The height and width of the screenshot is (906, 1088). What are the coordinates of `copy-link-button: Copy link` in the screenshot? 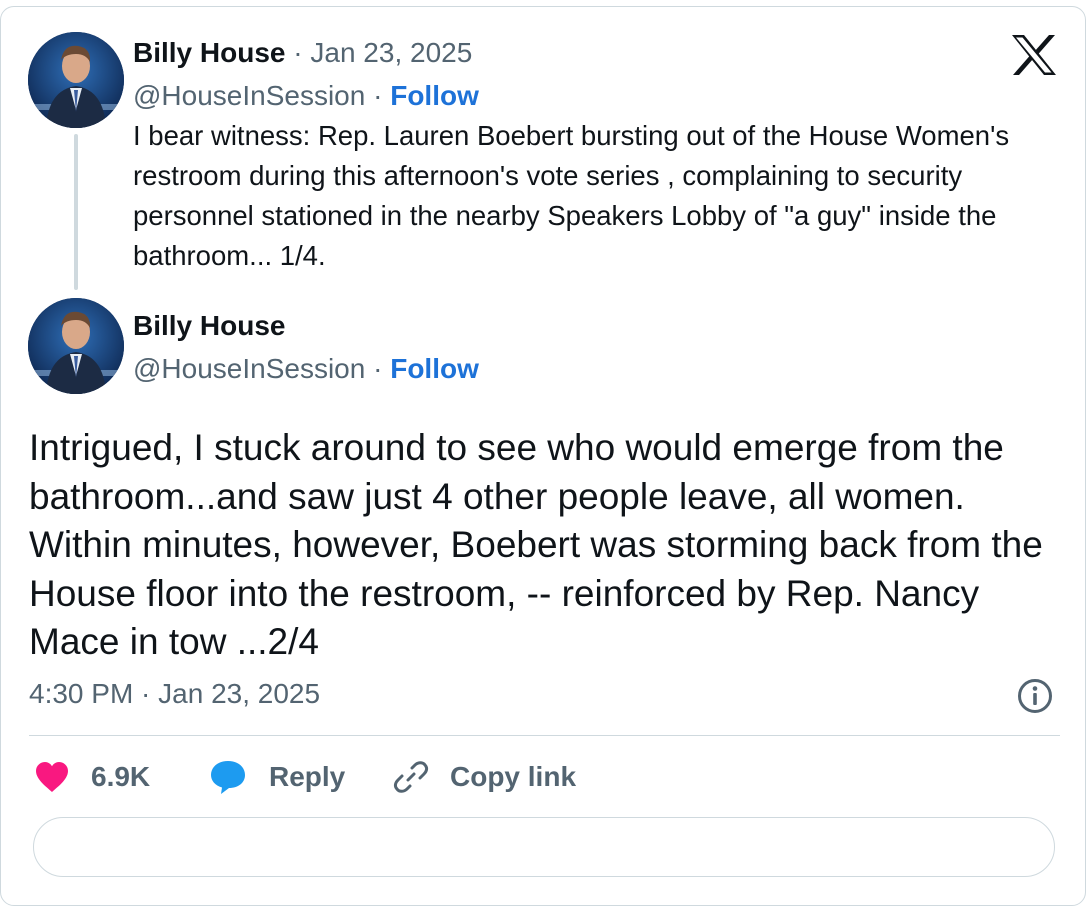 It's located at (484, 777).